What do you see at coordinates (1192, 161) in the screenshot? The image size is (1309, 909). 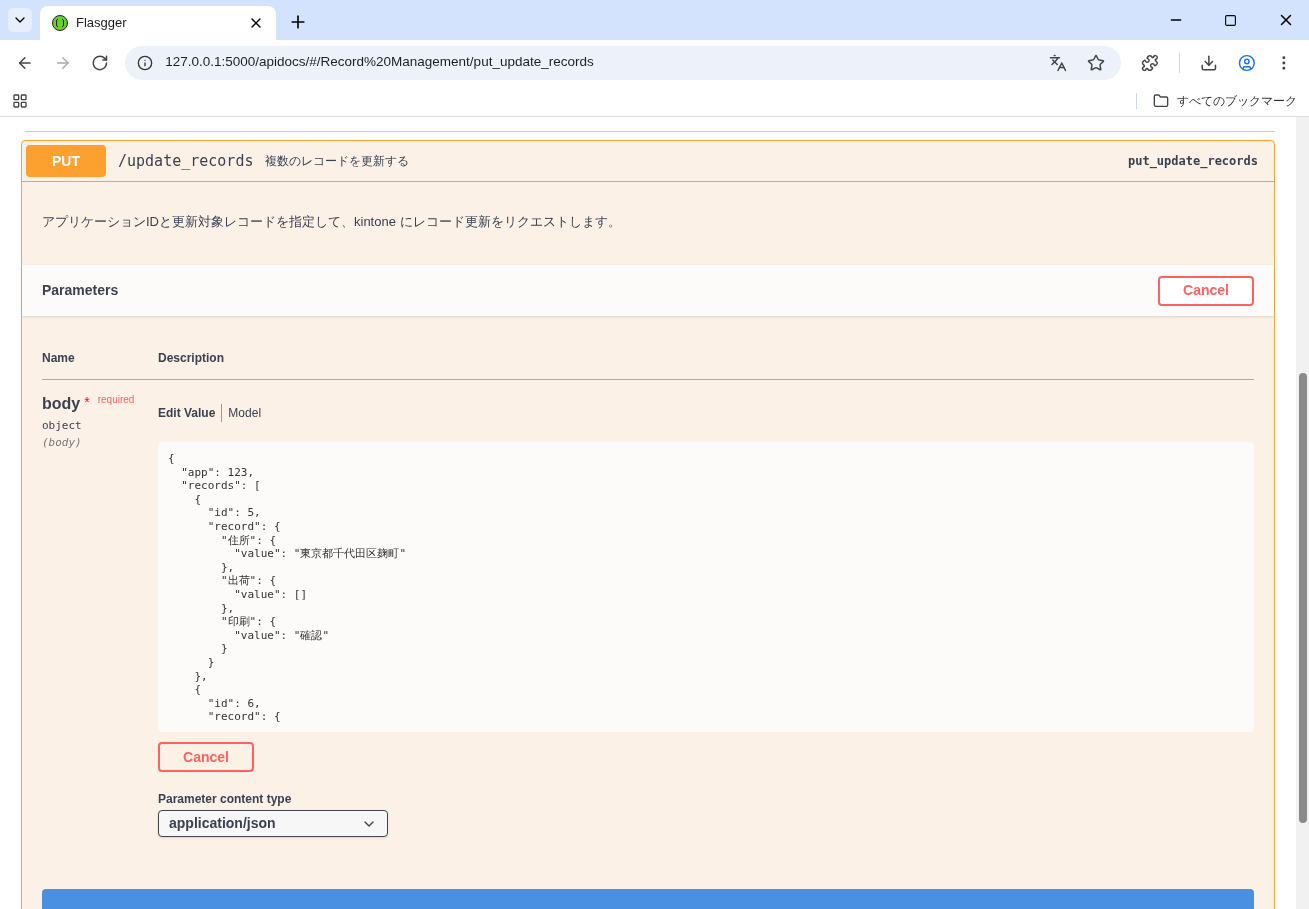 I see `operation-id: put_update_records` at bounding box center [1192, 161].